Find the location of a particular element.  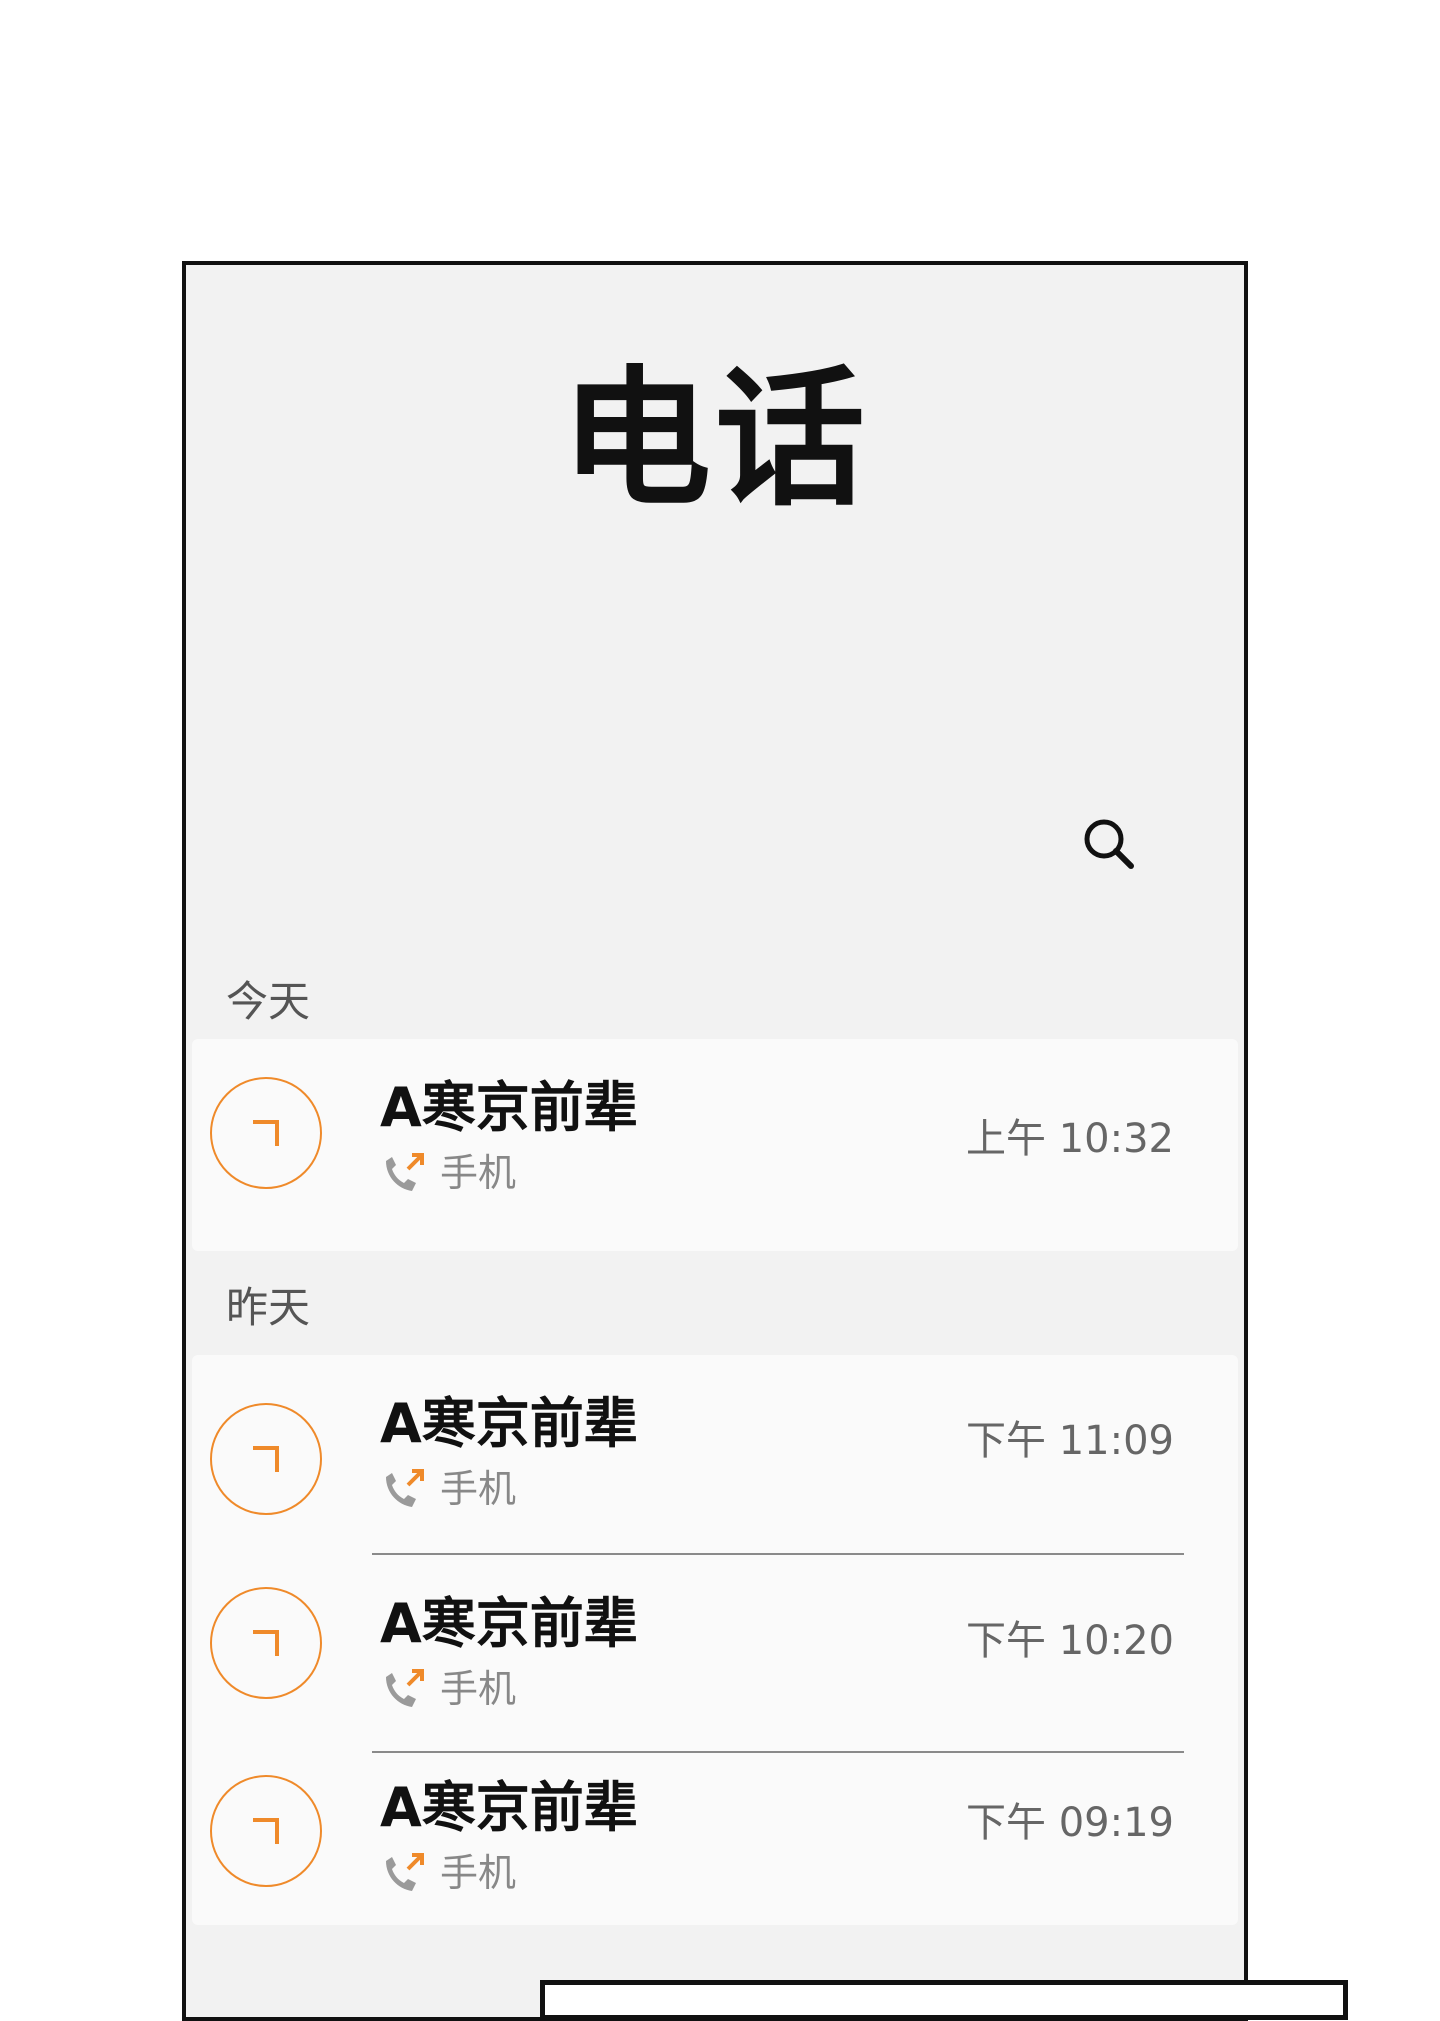

call-time: 下午 11:09 is located at coordinates (1070, 1441).